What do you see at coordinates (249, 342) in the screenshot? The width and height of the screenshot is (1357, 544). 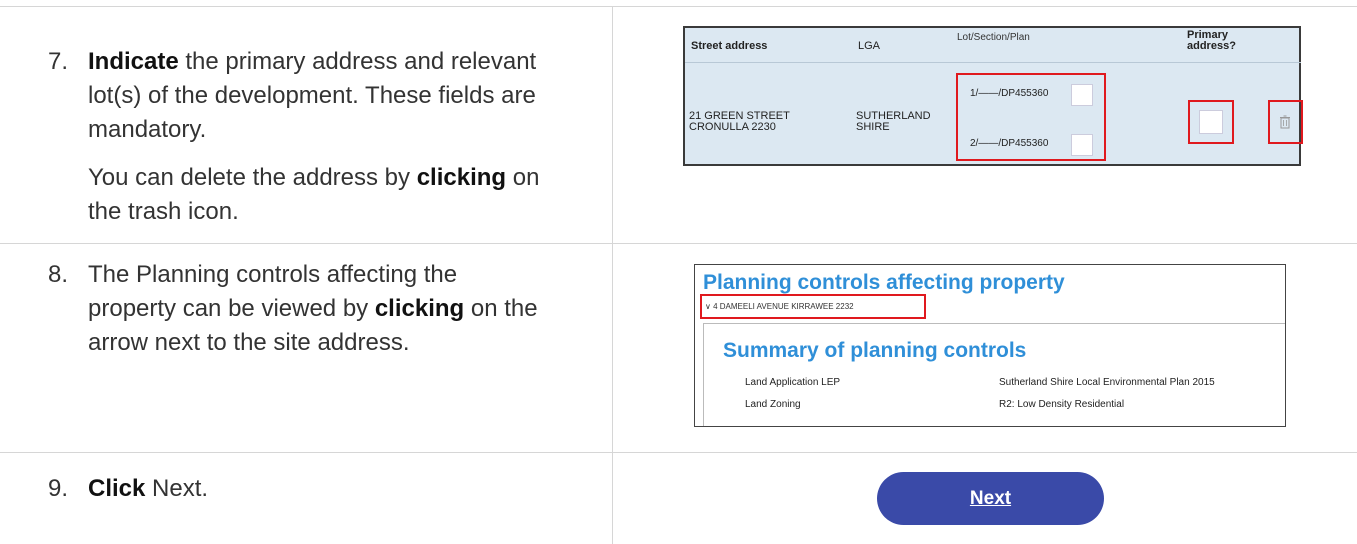 I see `step-text: arrow next to the site address.` at bounding box center [249, 342].